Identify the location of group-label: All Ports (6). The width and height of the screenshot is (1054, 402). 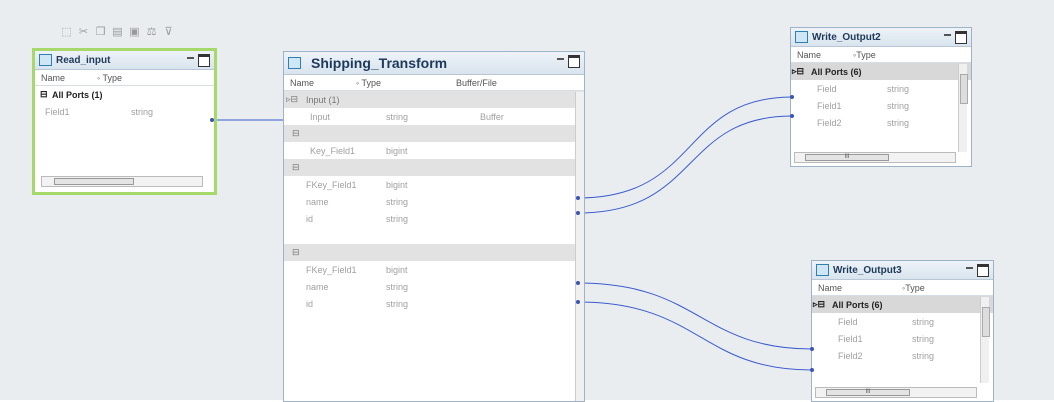
(857, 304).